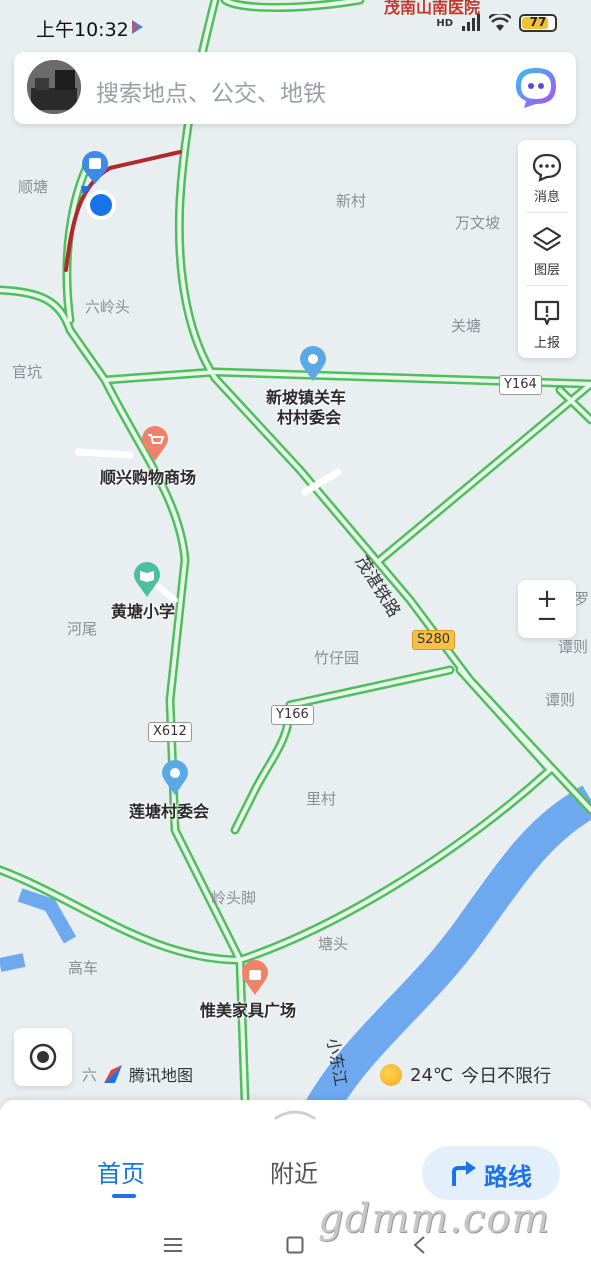 The height and width of the screenshot is (1280, 591). Describe the element at coordinates (255, 978) in the screenshot. I see `shopping-bag-icon` at that location.